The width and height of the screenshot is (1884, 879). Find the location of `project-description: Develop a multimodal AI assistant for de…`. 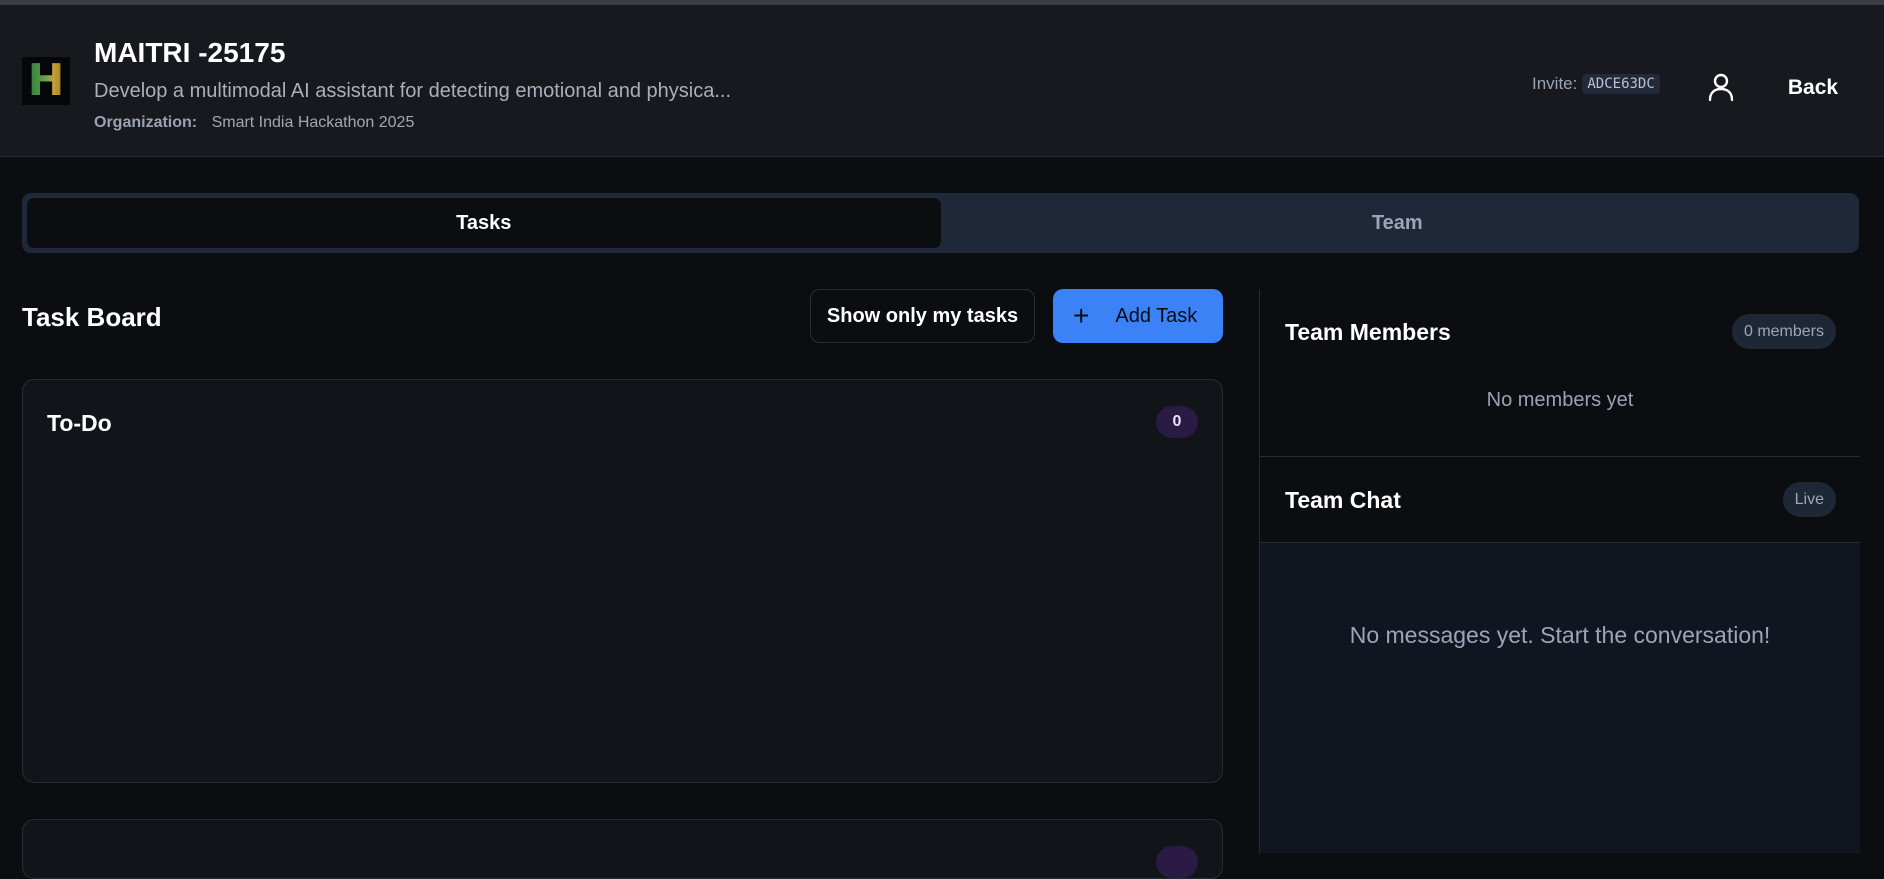

project-description: Develop a multimodal AI assistant for de… is located at coordinates (413, 91).